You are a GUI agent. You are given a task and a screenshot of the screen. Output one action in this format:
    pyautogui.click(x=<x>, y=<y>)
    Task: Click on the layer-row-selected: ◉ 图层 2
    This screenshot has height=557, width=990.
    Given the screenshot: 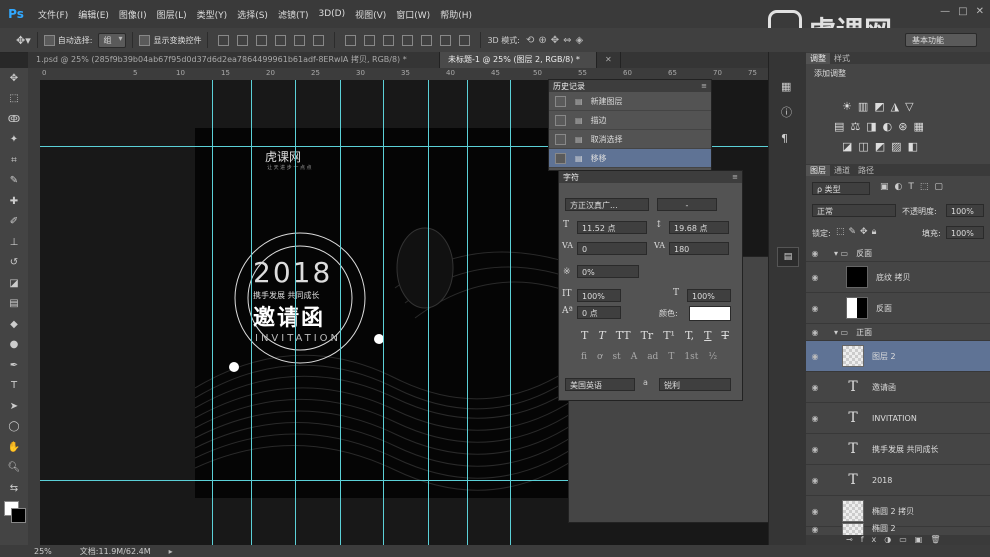 What is the action you would take?
    pyautogui.click(x=898, y=356)
    